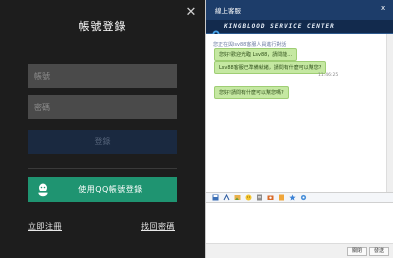  I want to click on divider, so click(102, 168).